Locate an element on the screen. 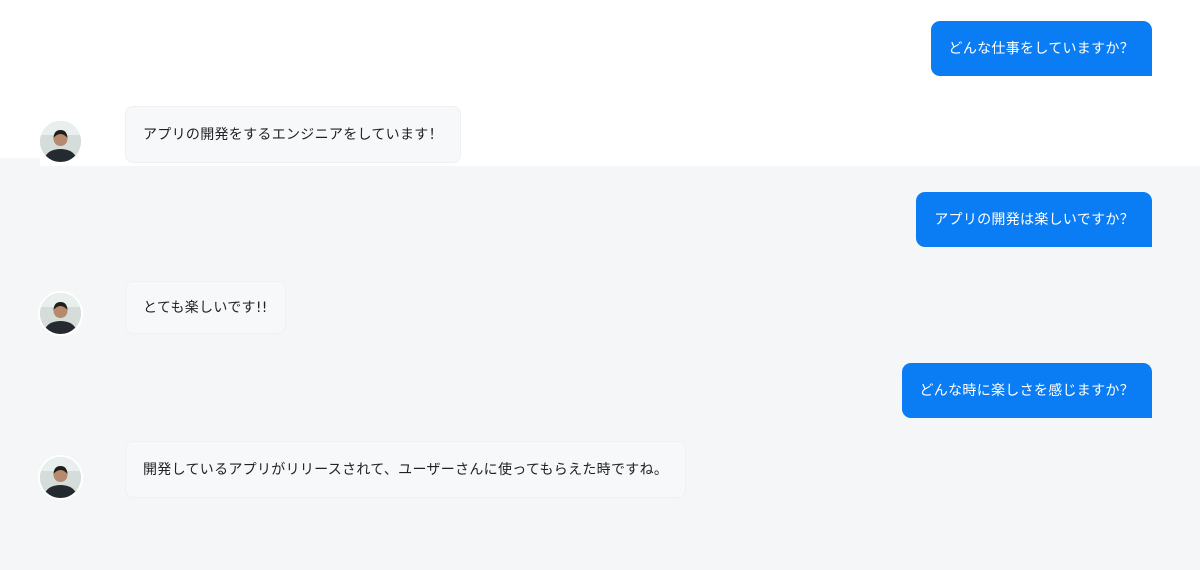 The height and width of the screenshot is (570, 1200). bot-message: とても楽しいです!! is located at coordinates (205, 307).